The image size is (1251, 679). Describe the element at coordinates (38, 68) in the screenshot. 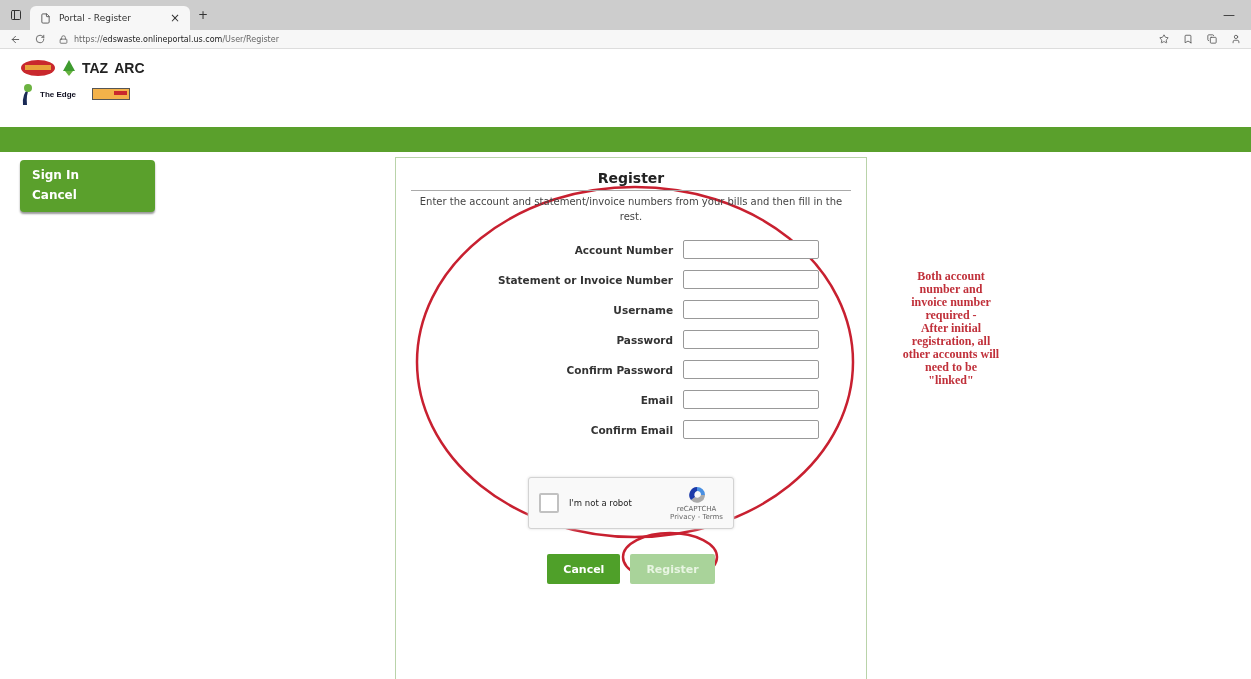

I see `oval-logo` at that location.